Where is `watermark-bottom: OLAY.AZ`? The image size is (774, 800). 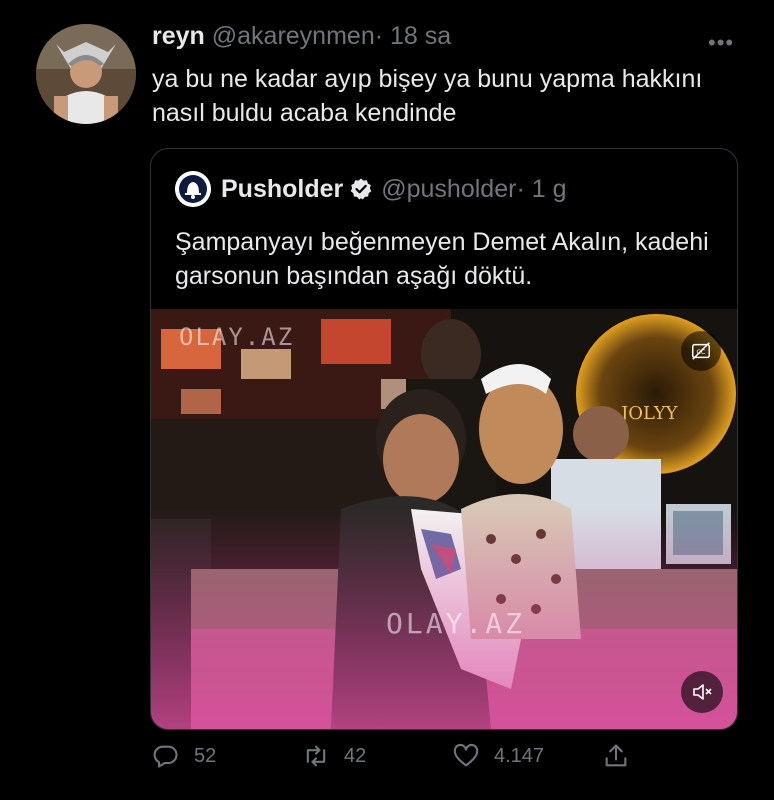
watermark-bottom: OLAY.AZ is located at coordinates (456, 623).